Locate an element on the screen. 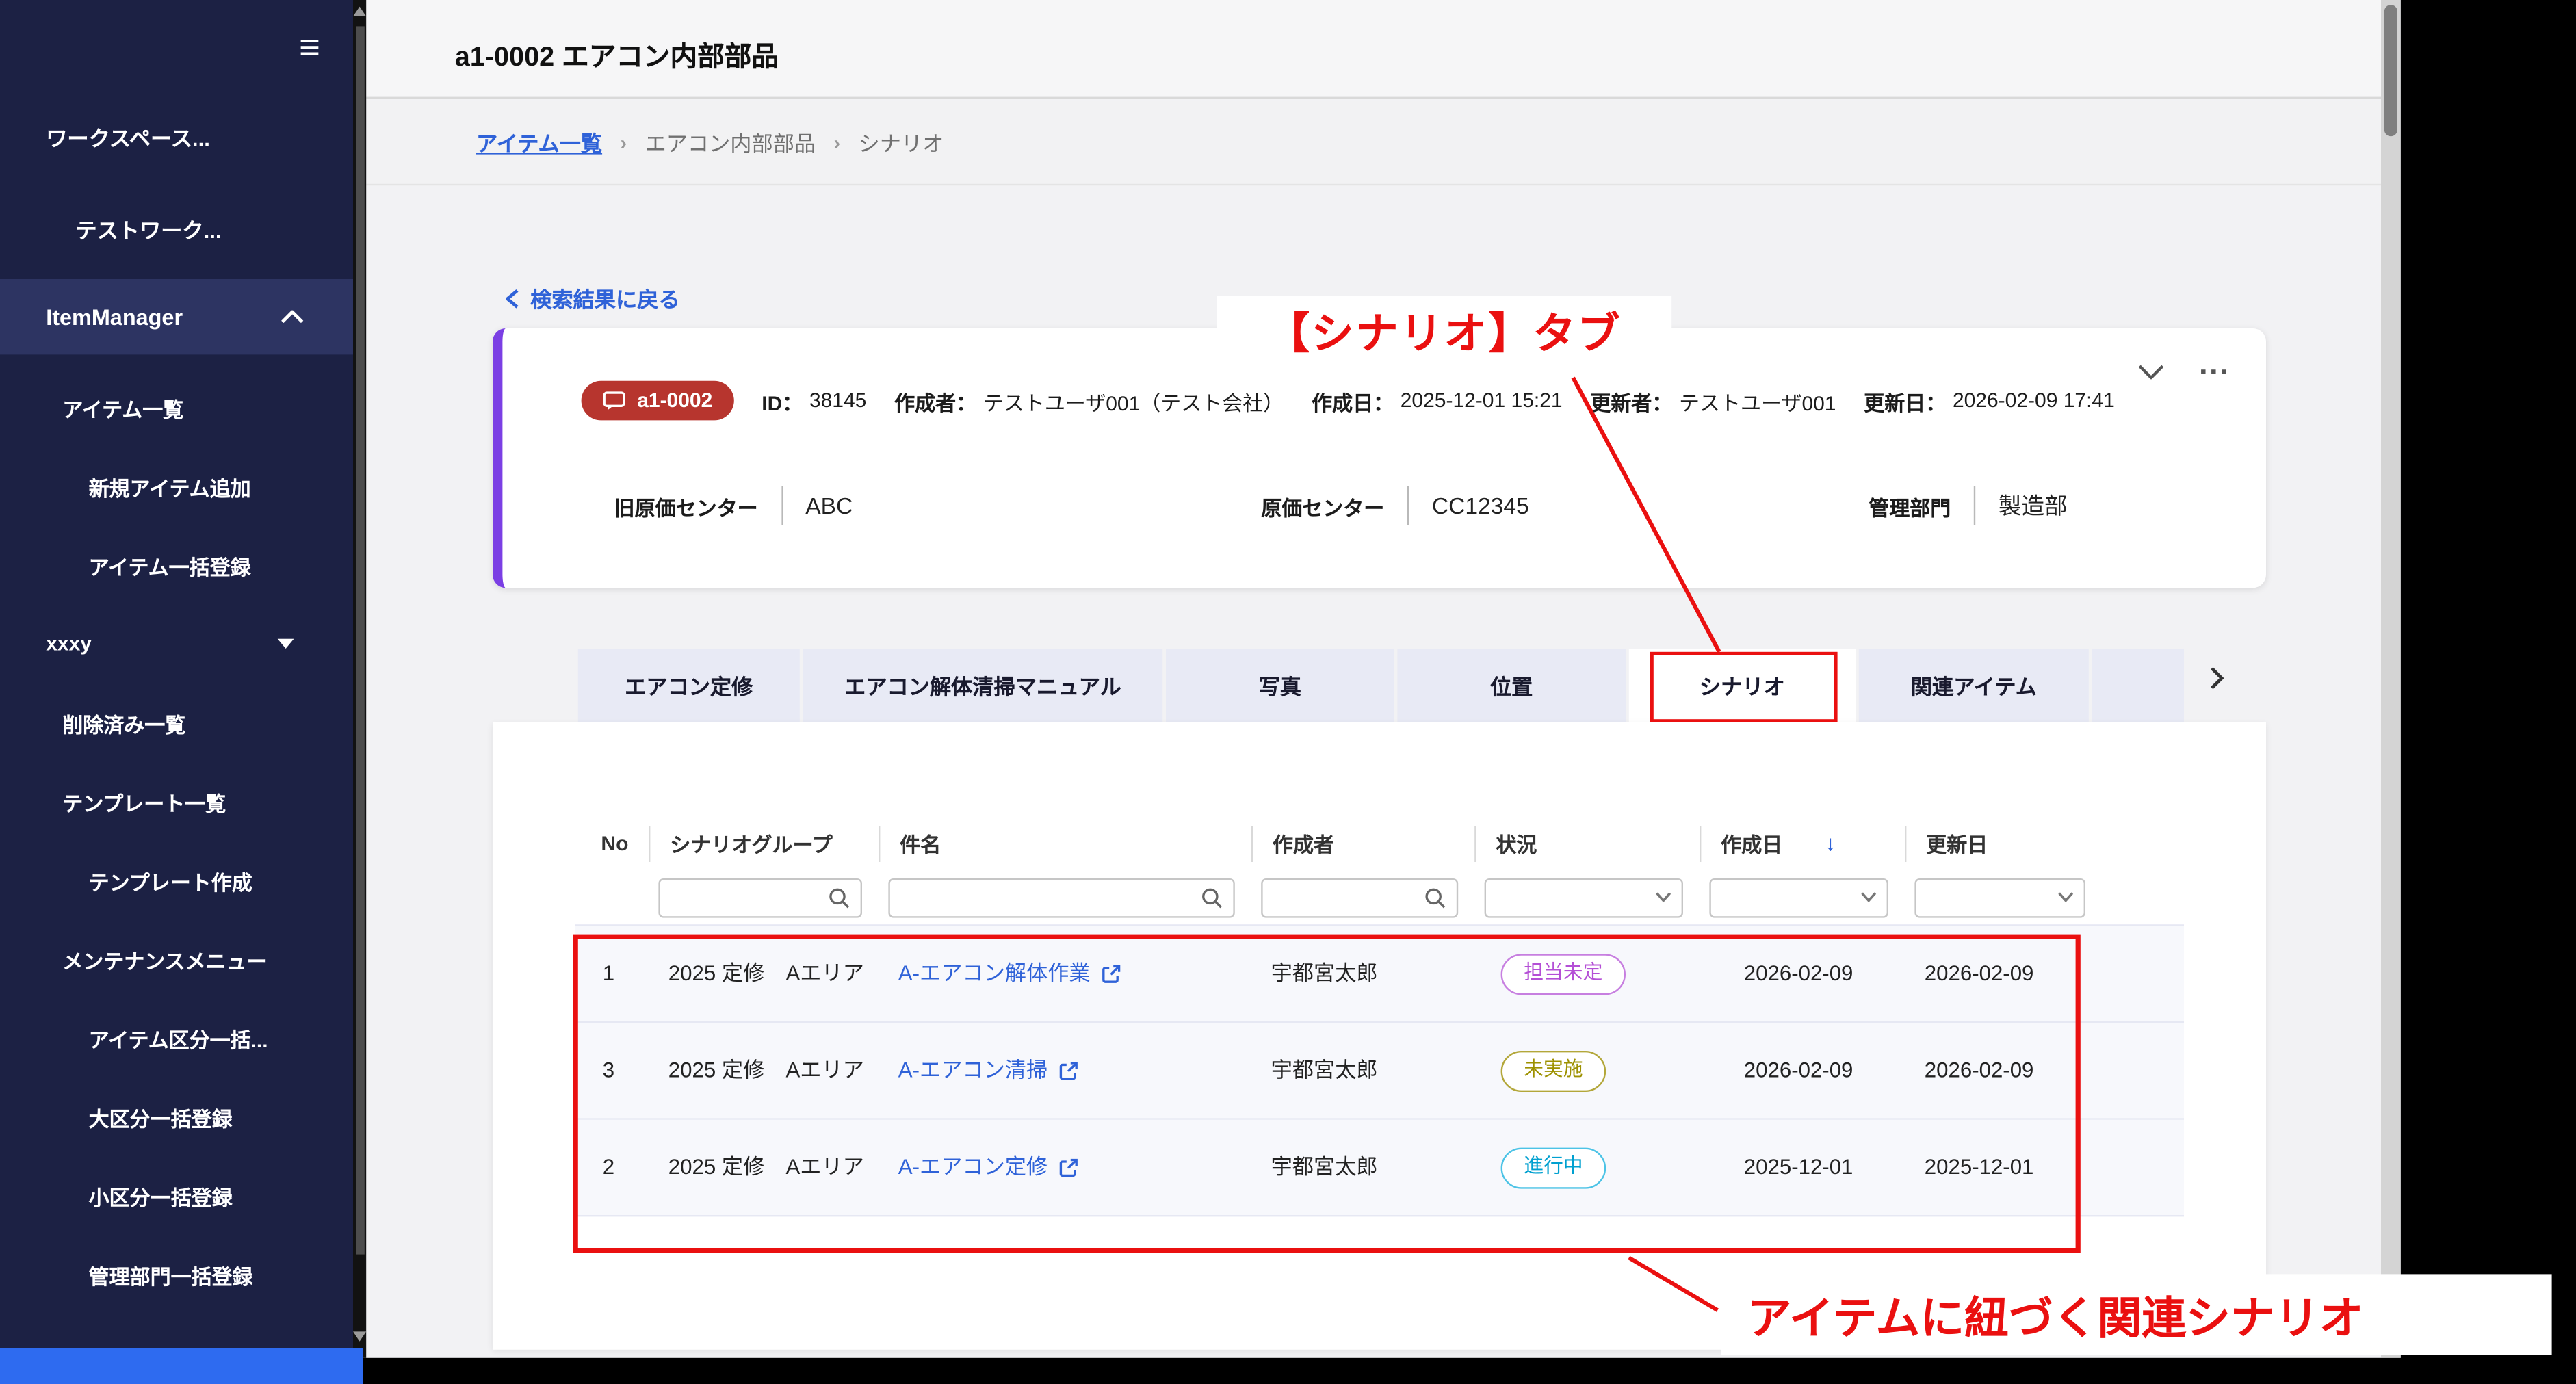  hamburger-menu-icon: ≡ is located at coordinates (309, 47).